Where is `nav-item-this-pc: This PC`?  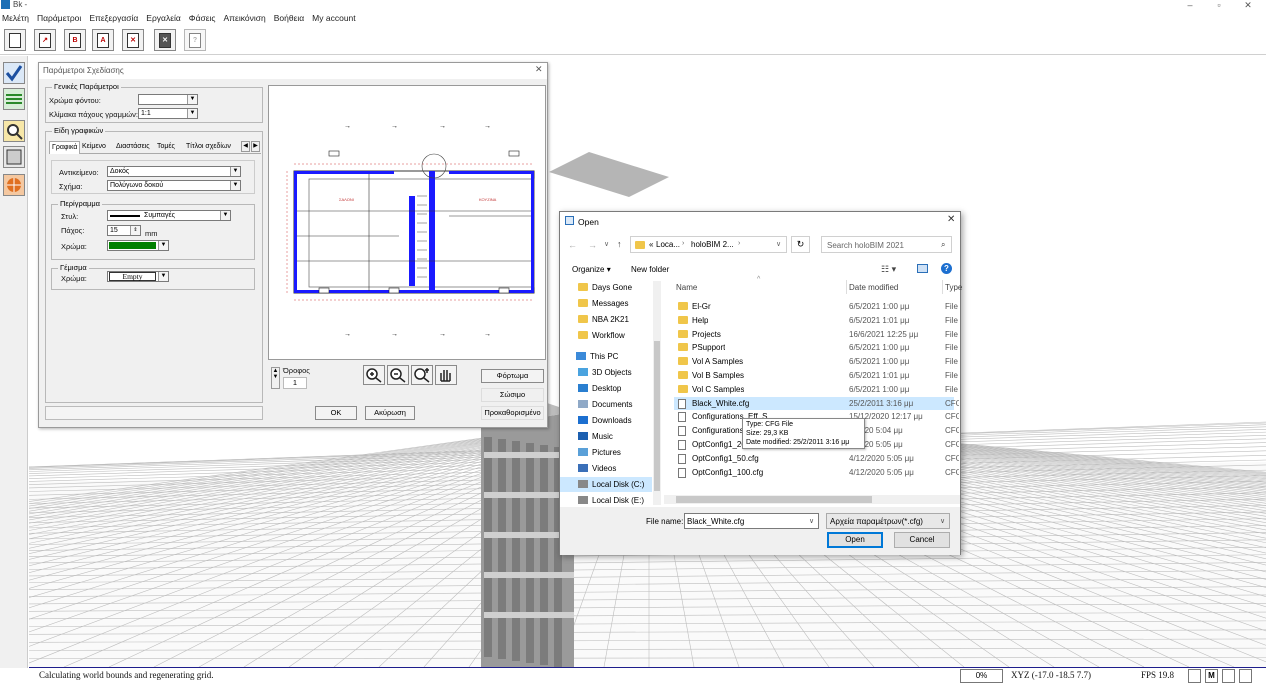 nav-item-this-pc: This PC is located at coordinates (597, 356).